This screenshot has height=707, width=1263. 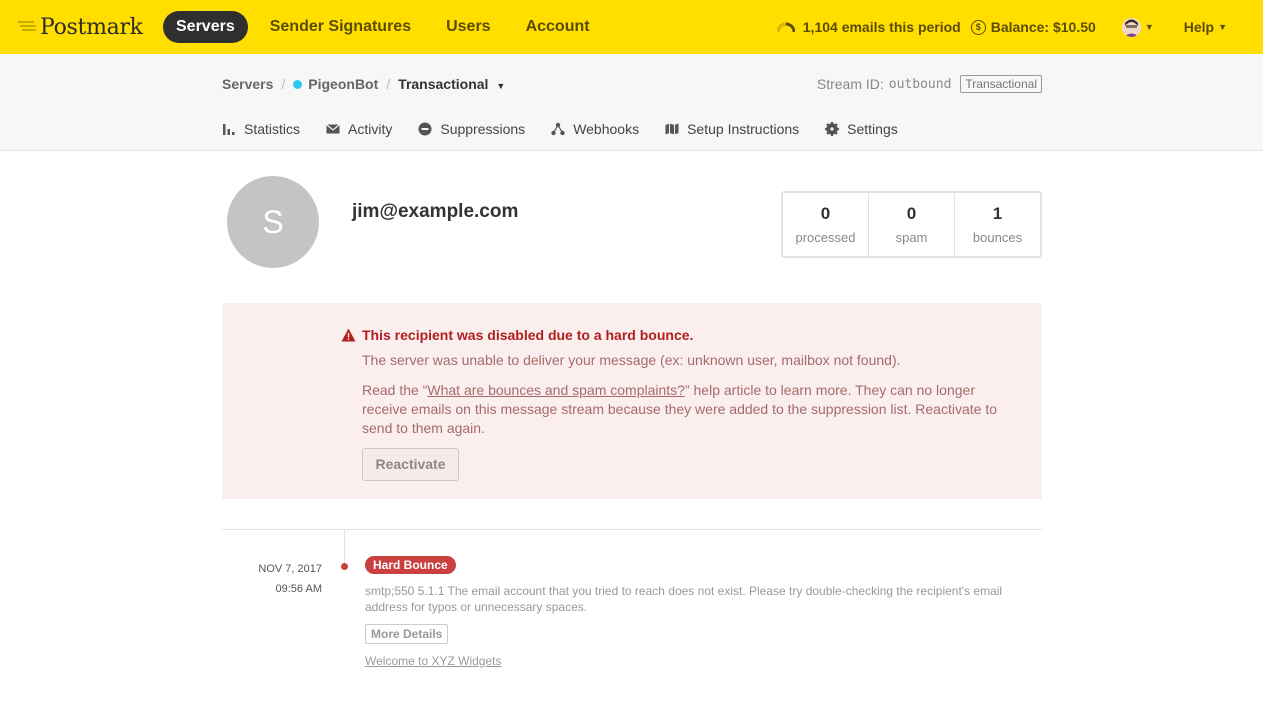 I want to click on gear-icon, so click(x=832, y=129).